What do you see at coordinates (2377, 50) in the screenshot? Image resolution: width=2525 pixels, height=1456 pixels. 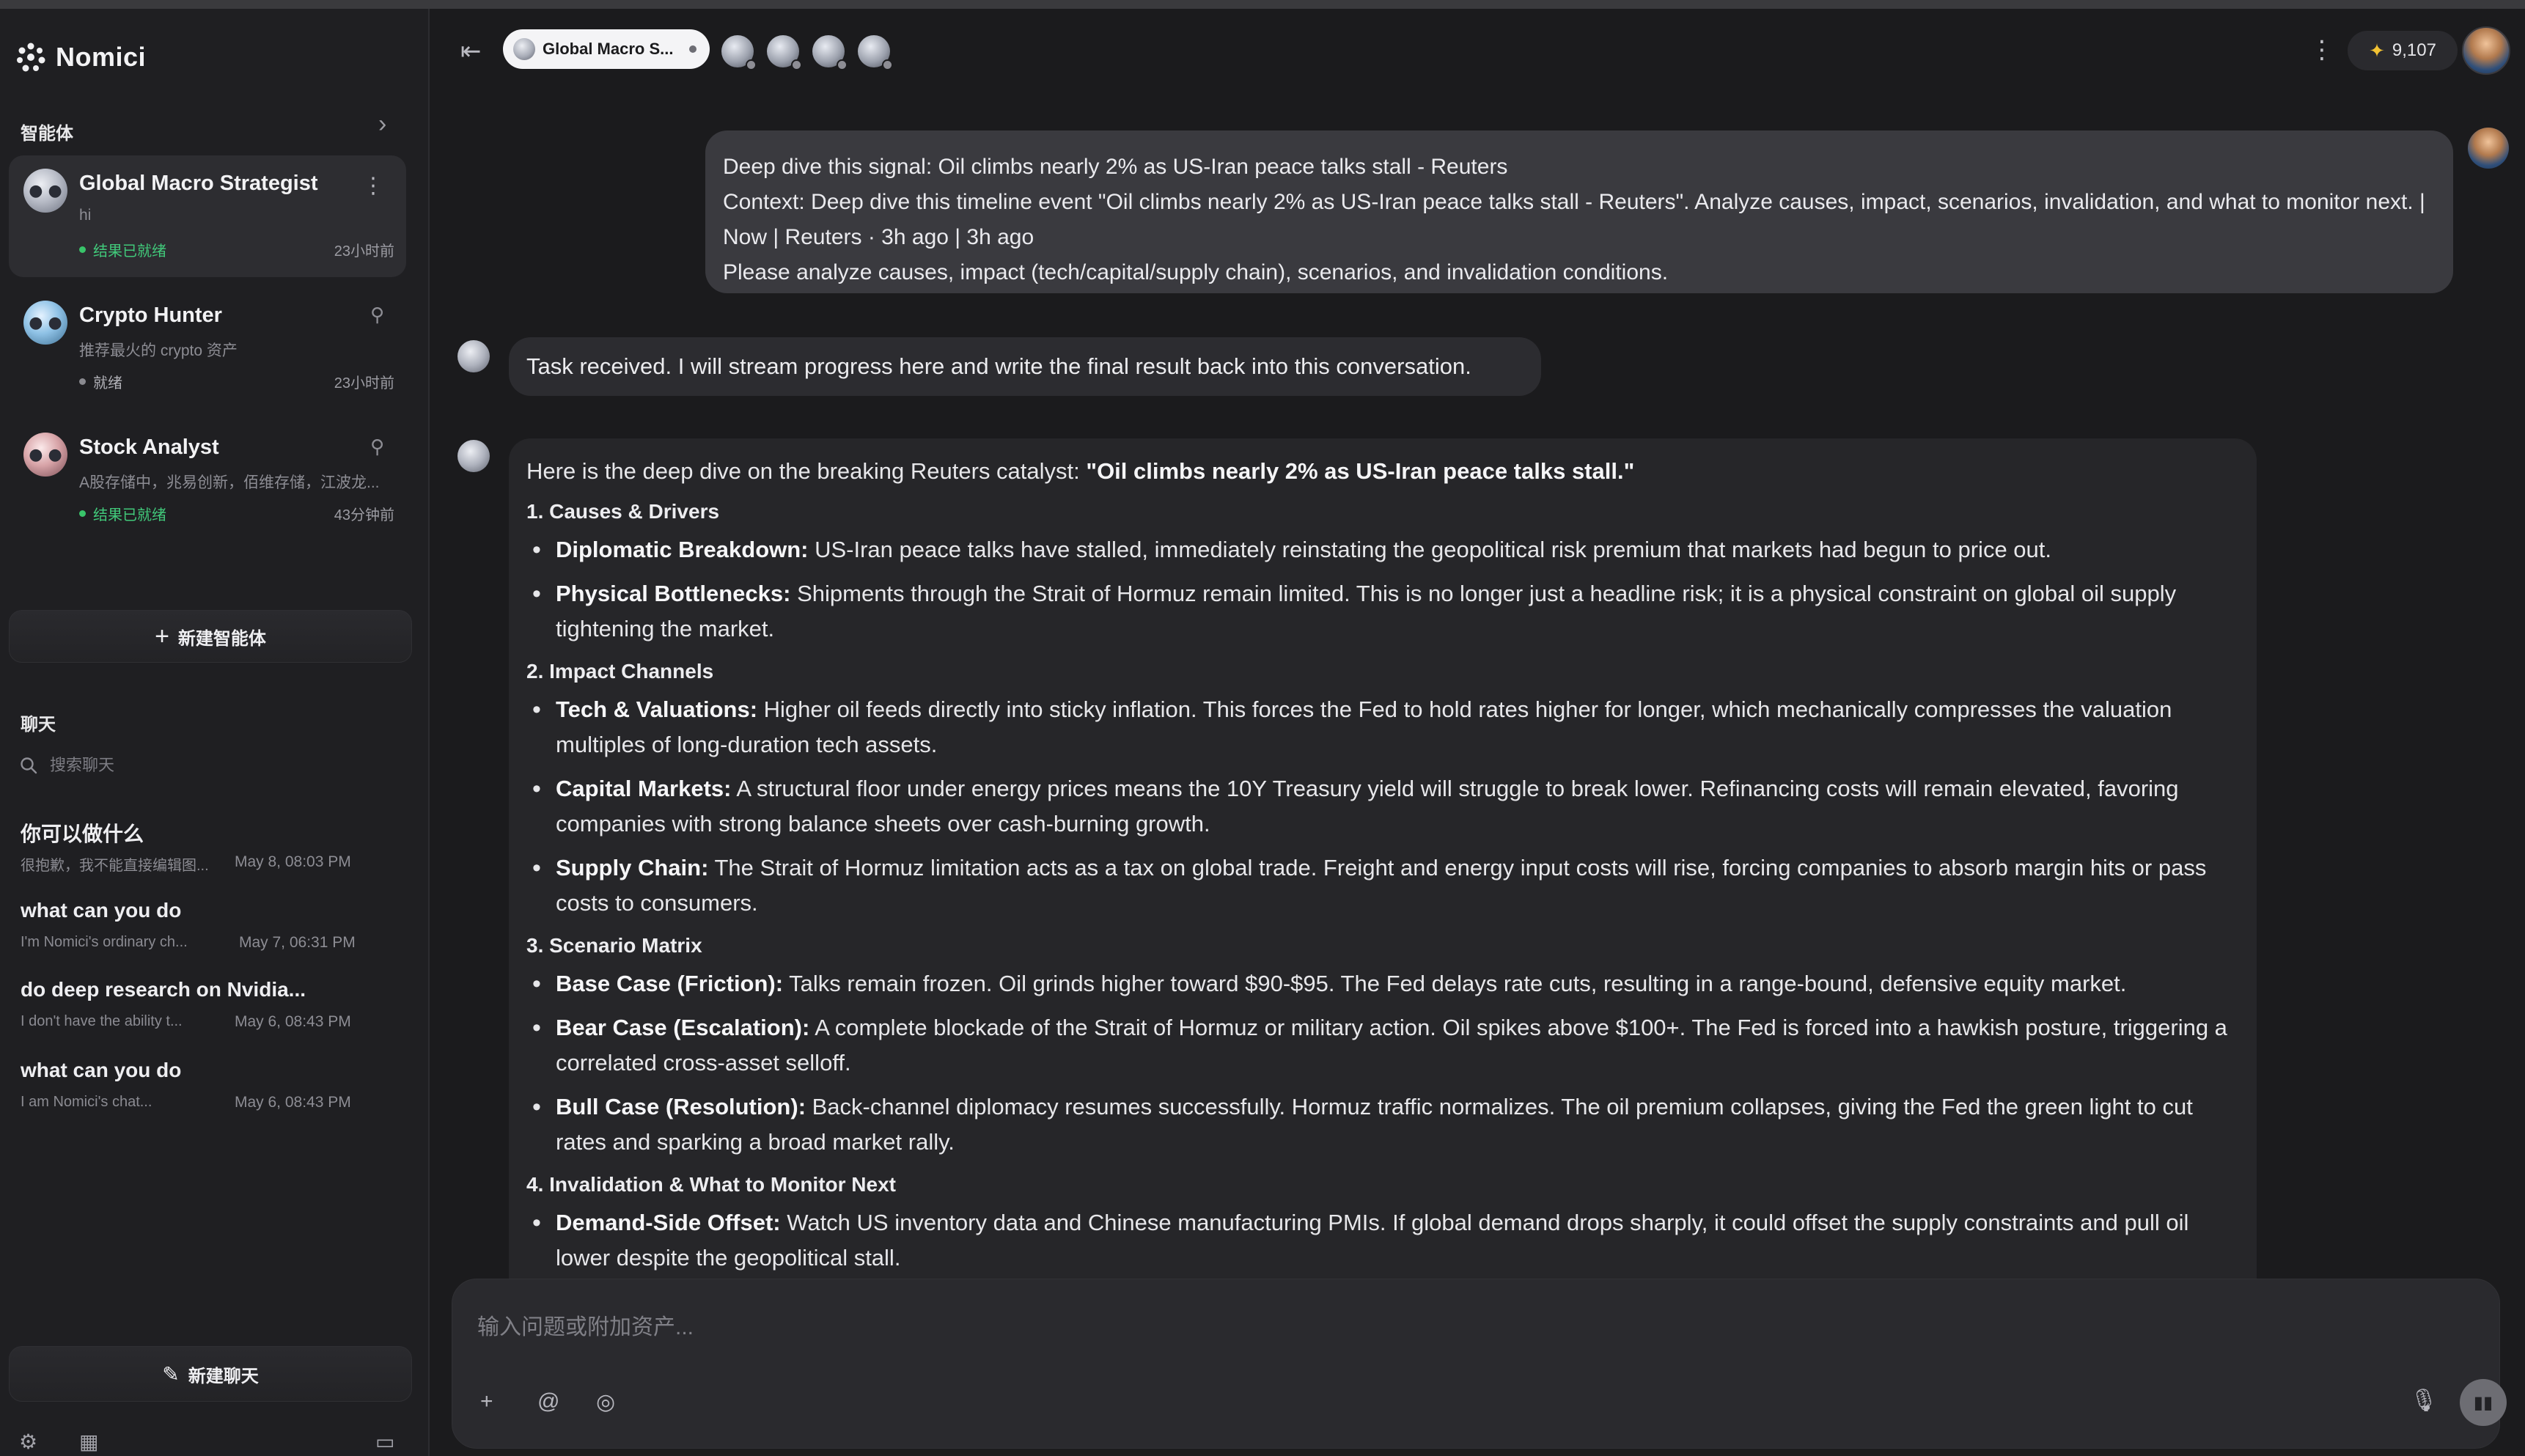 I see `sparkle-icon: ✦` at bounding box center [2377, 50].